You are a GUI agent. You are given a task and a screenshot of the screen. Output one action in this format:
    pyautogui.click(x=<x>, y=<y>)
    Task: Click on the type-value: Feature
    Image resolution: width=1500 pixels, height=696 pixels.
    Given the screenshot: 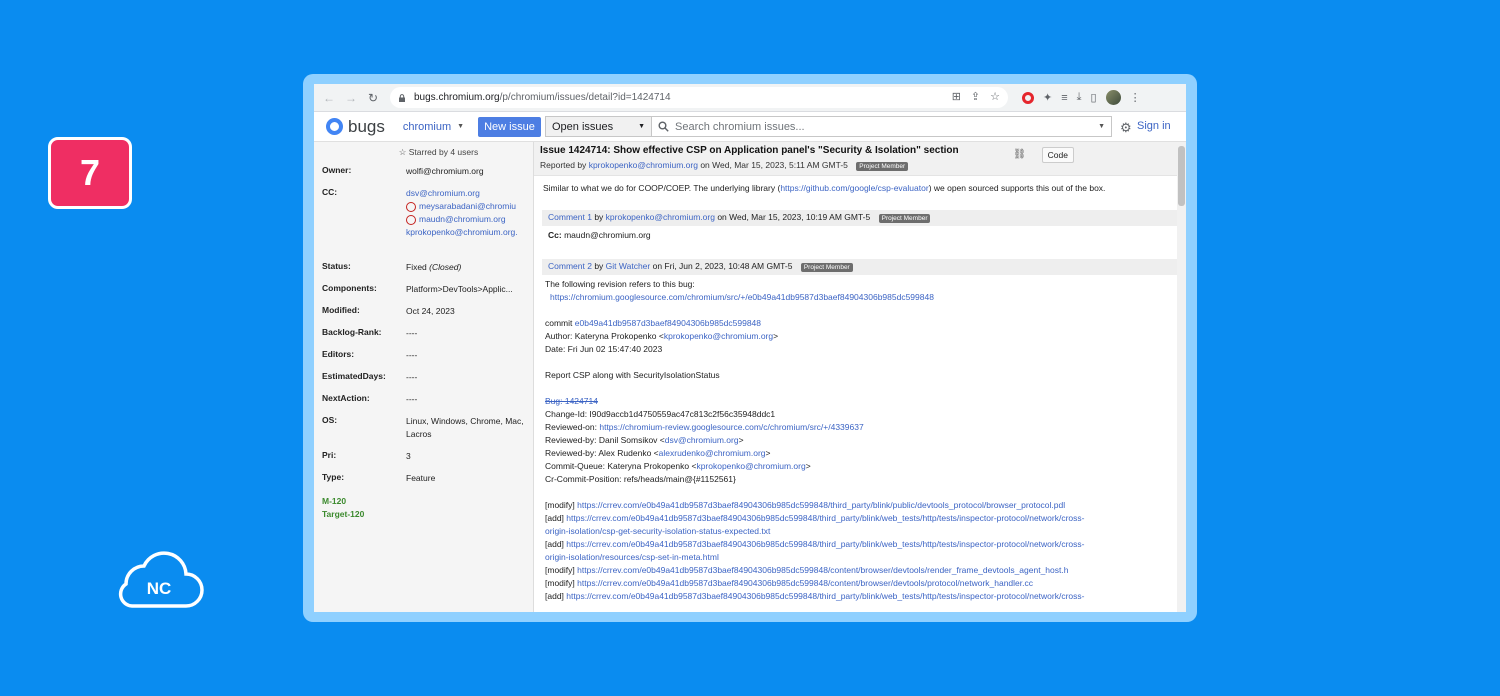 What is the action you would take?
    pyautogui.click(x=465, y=479)
    